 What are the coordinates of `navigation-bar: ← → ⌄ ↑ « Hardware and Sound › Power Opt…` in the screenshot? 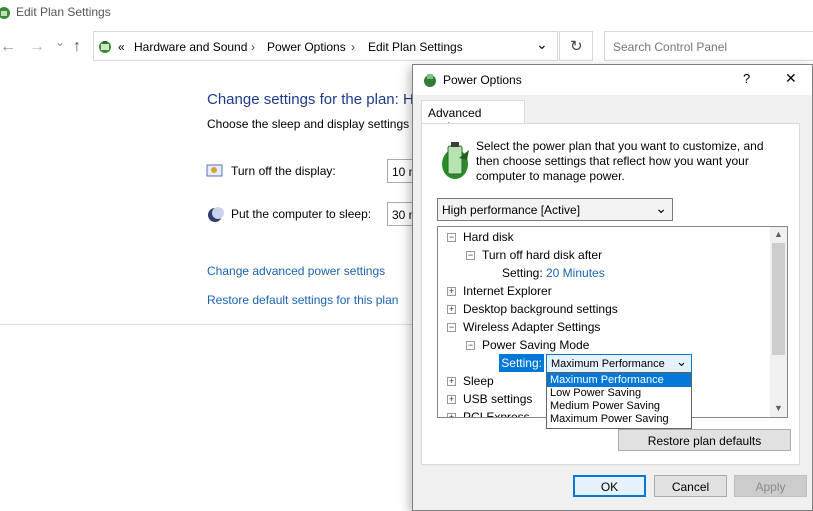 It's located at (406, 47).